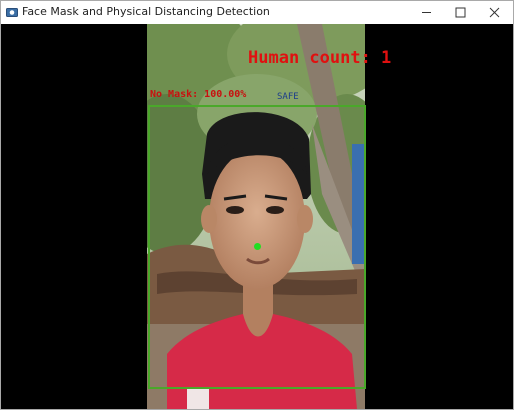  I want to click on close-button, so click(494, 12).